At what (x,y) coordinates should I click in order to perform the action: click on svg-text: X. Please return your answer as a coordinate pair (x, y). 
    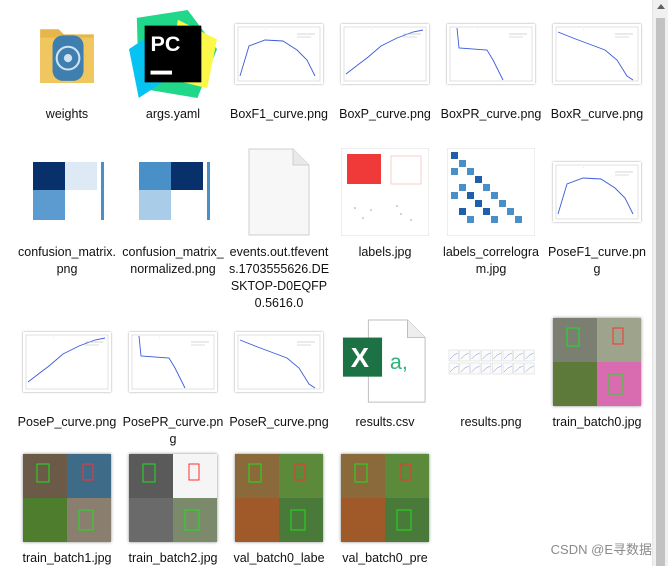
    Looking at the image, I should click on (360, 357).